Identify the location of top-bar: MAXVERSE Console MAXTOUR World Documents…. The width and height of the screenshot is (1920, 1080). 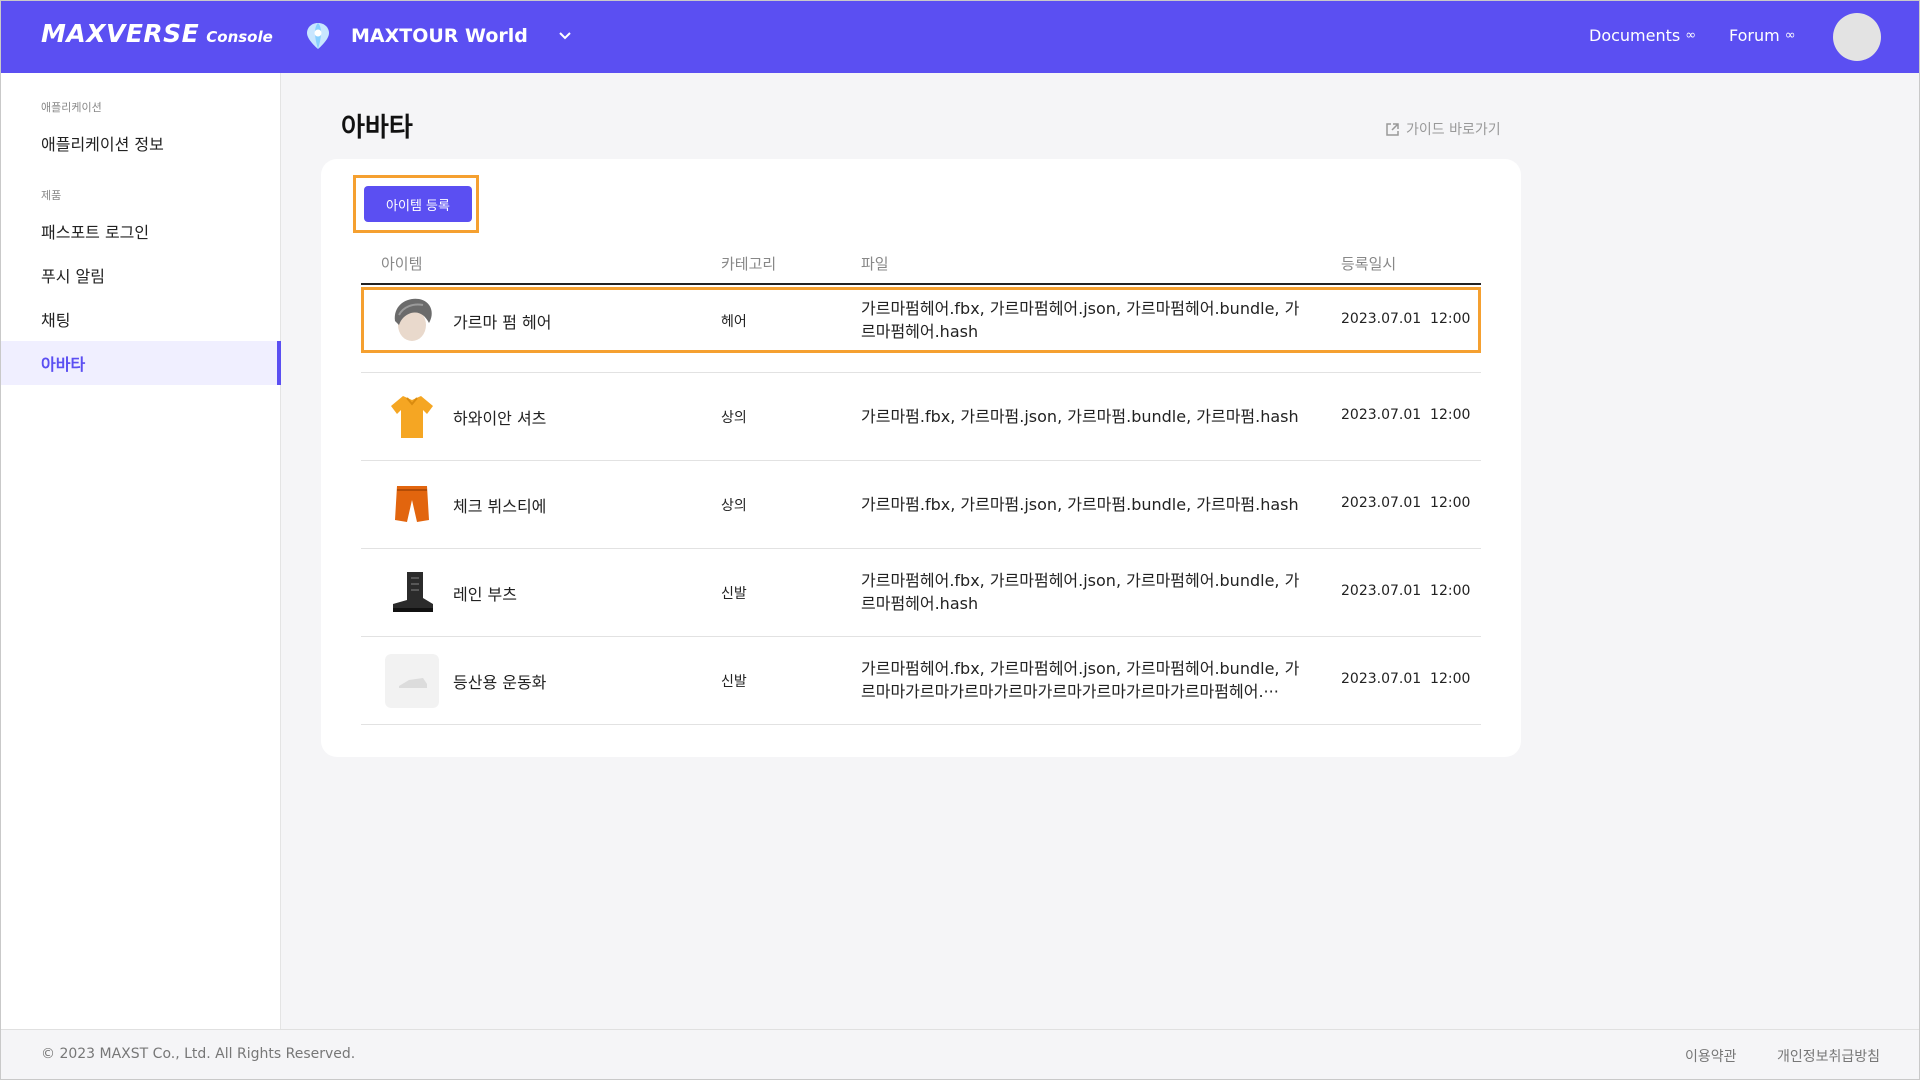
(960, 37).